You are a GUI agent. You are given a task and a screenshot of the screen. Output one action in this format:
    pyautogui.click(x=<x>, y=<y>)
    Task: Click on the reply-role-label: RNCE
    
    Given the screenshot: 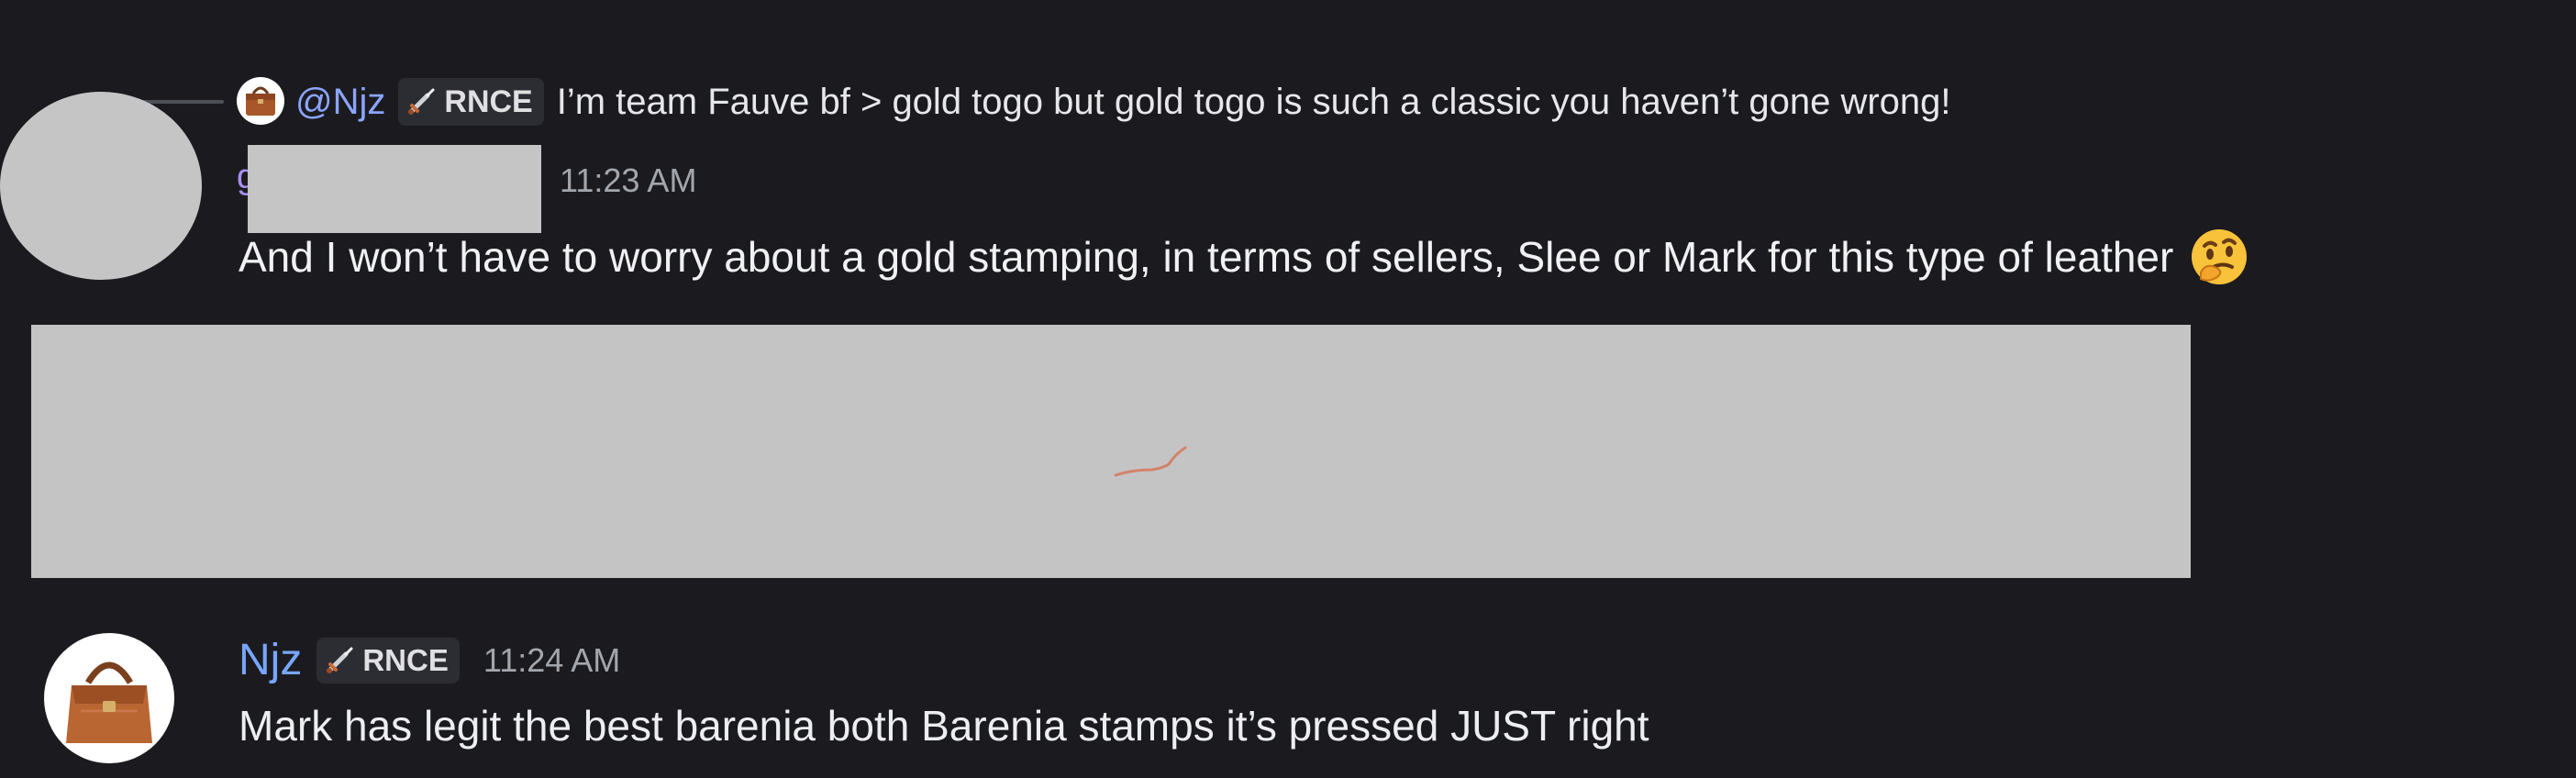 What is the action you would take?
    pyautogui.click(x=488, y=101)
    